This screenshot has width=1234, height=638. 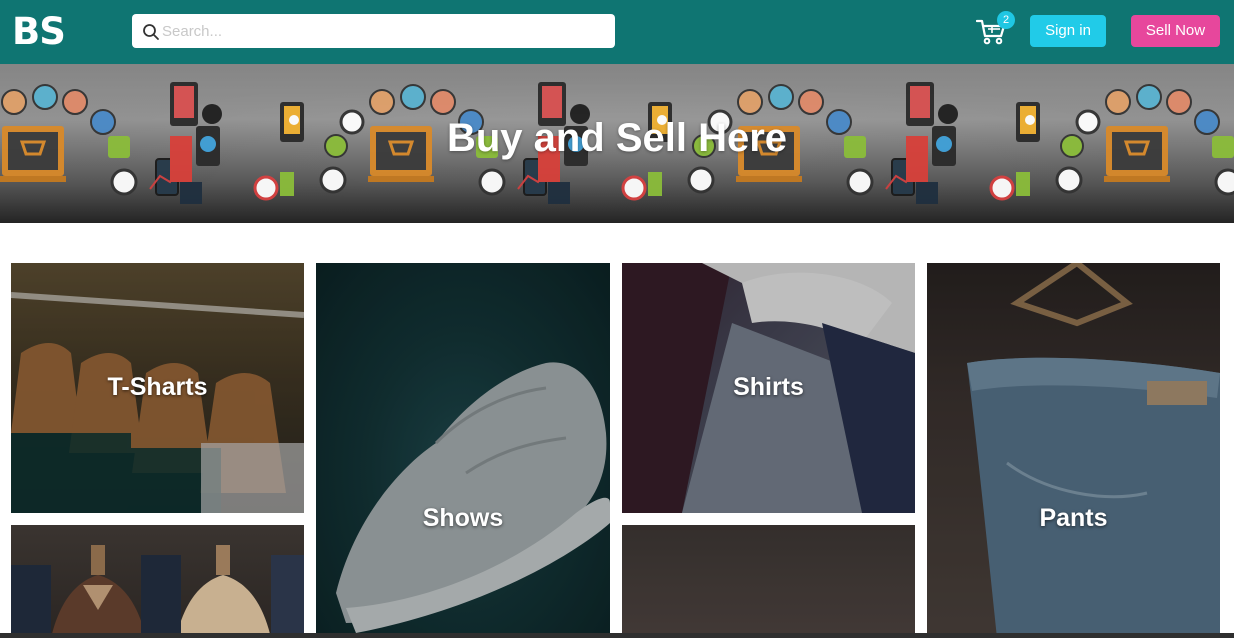 What do you see at coordinates (1068, 31) in the screenshot?
I see `sign-in-button: Sign in` at bounding box center [1068, 31].